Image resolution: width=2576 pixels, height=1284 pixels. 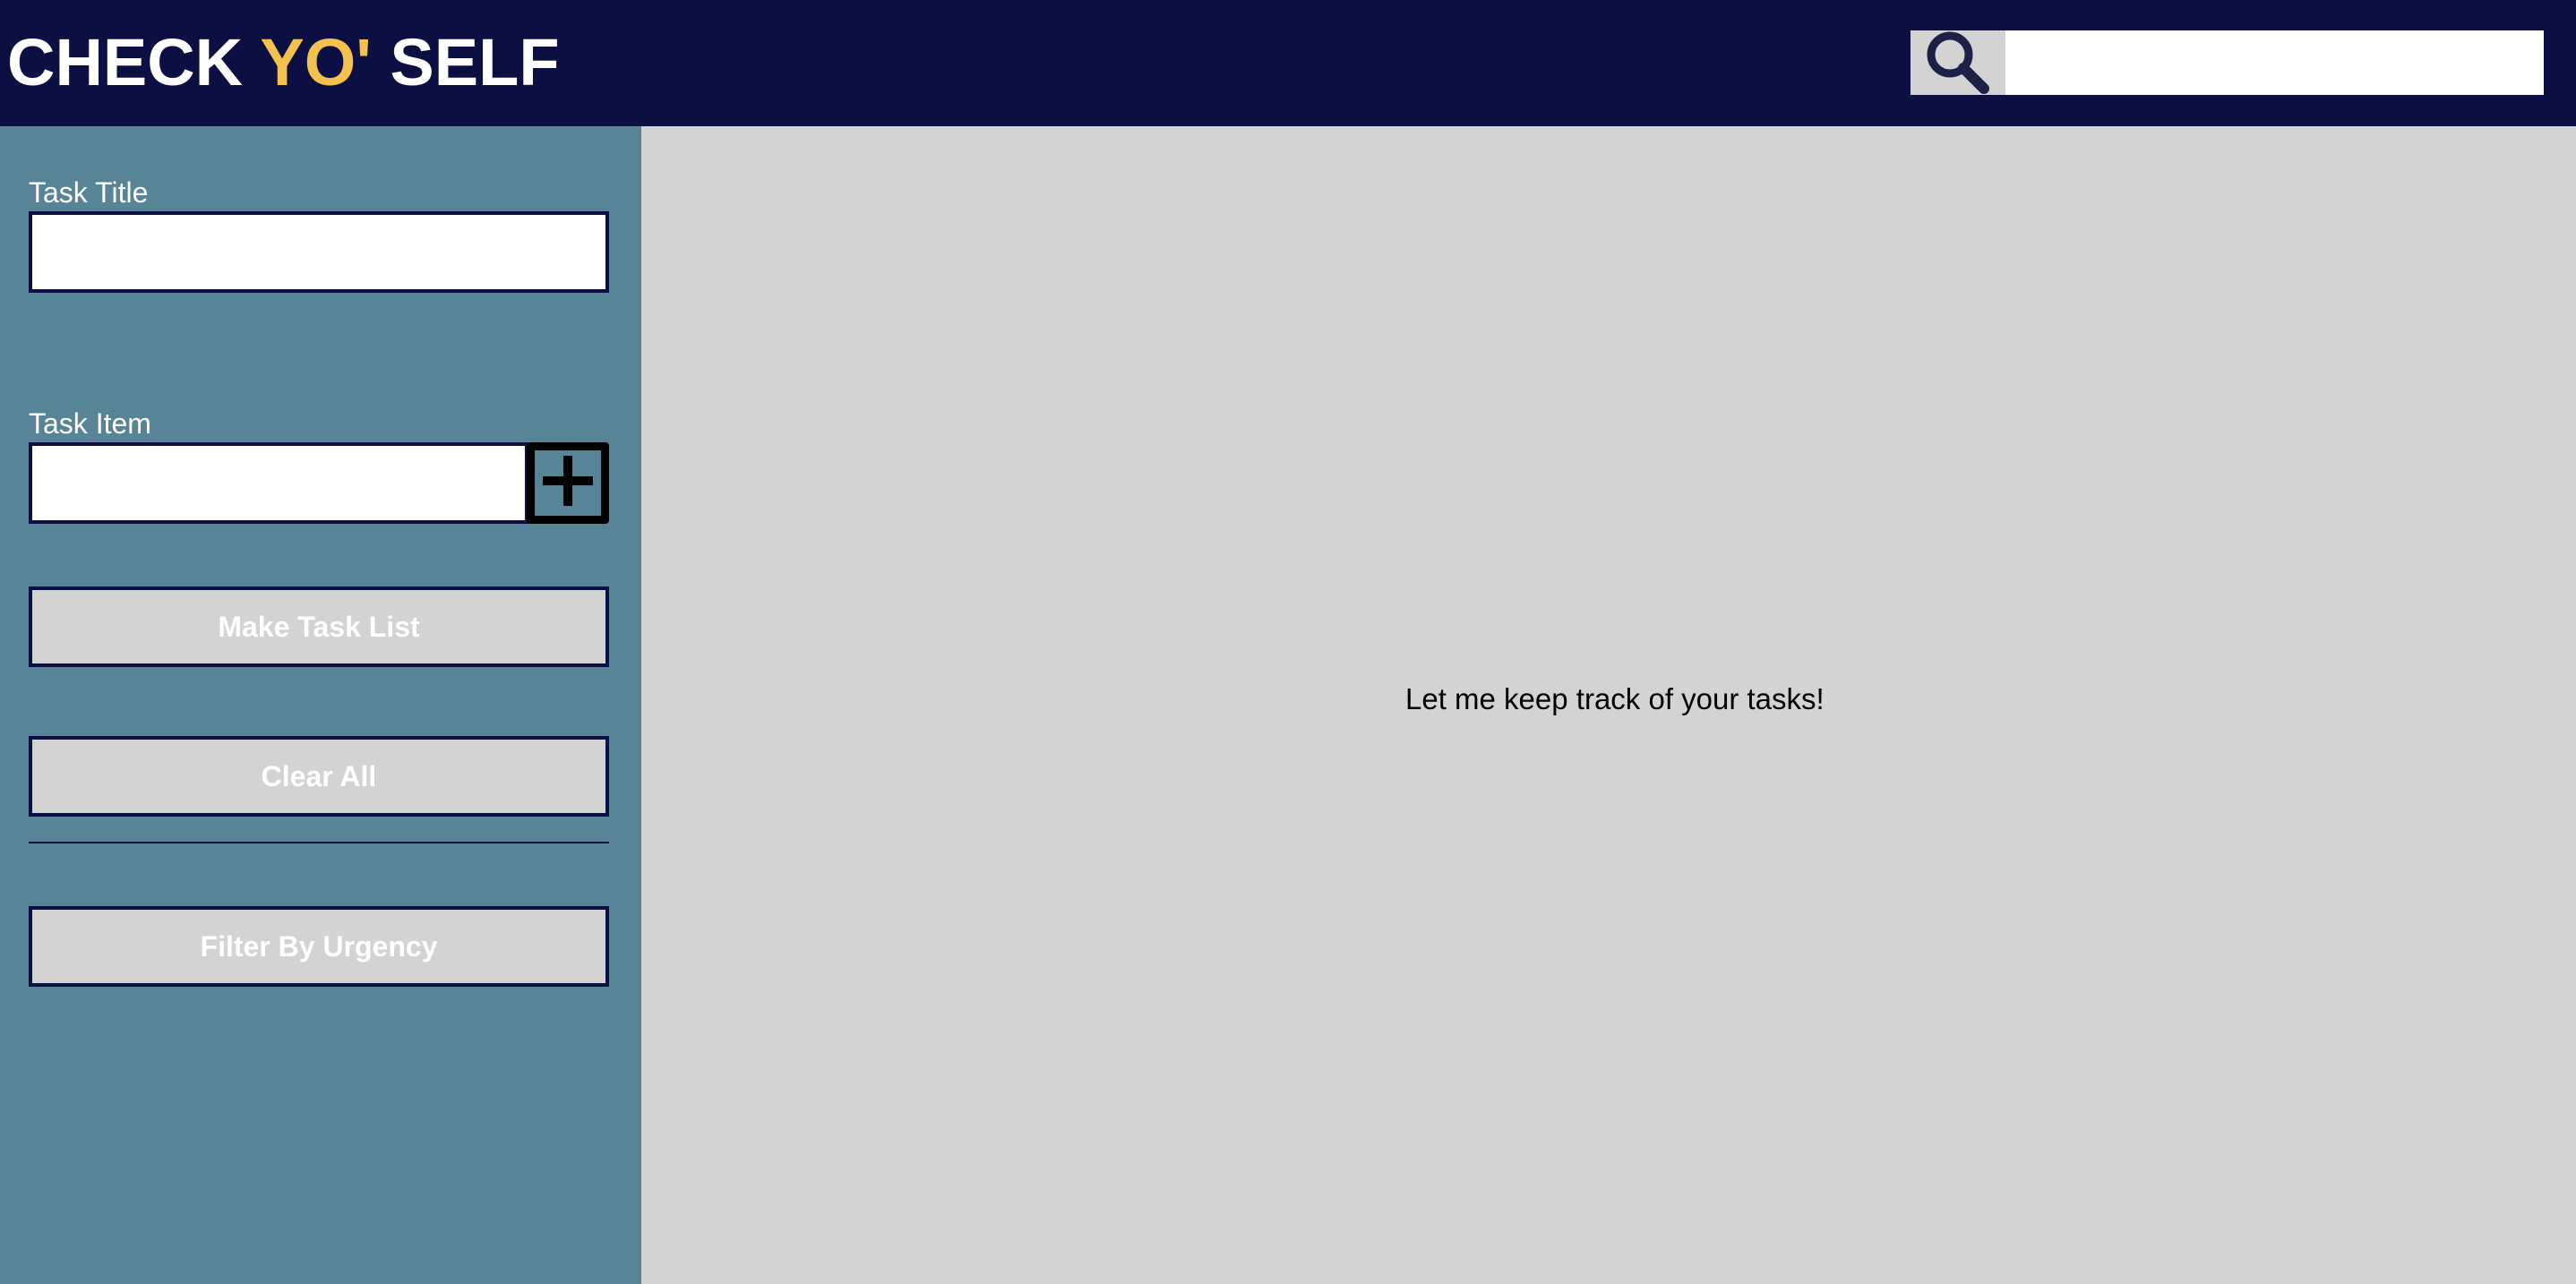 What do you see at coordinates (1615, 698) in the screenshot?
I see `empty-state-message: Let me keep track of your tasks!` at bounding box center [1615, 698].